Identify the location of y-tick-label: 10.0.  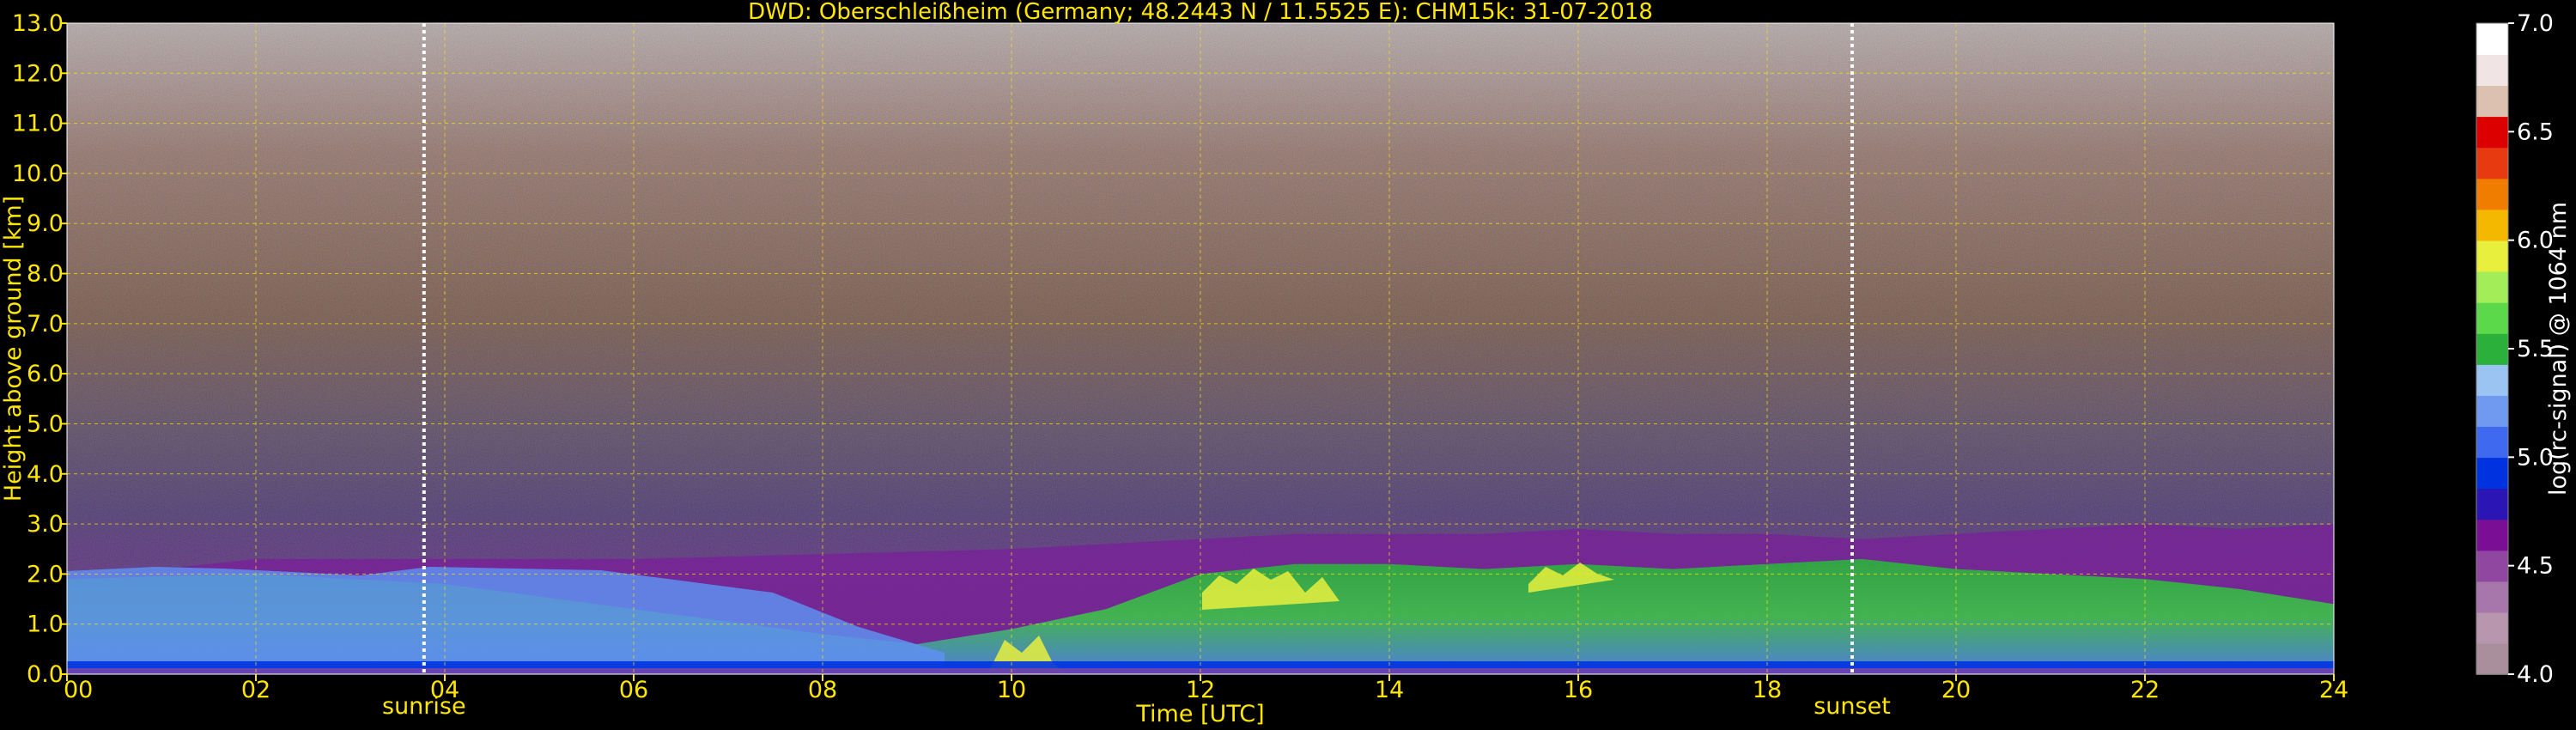
(38, 174).